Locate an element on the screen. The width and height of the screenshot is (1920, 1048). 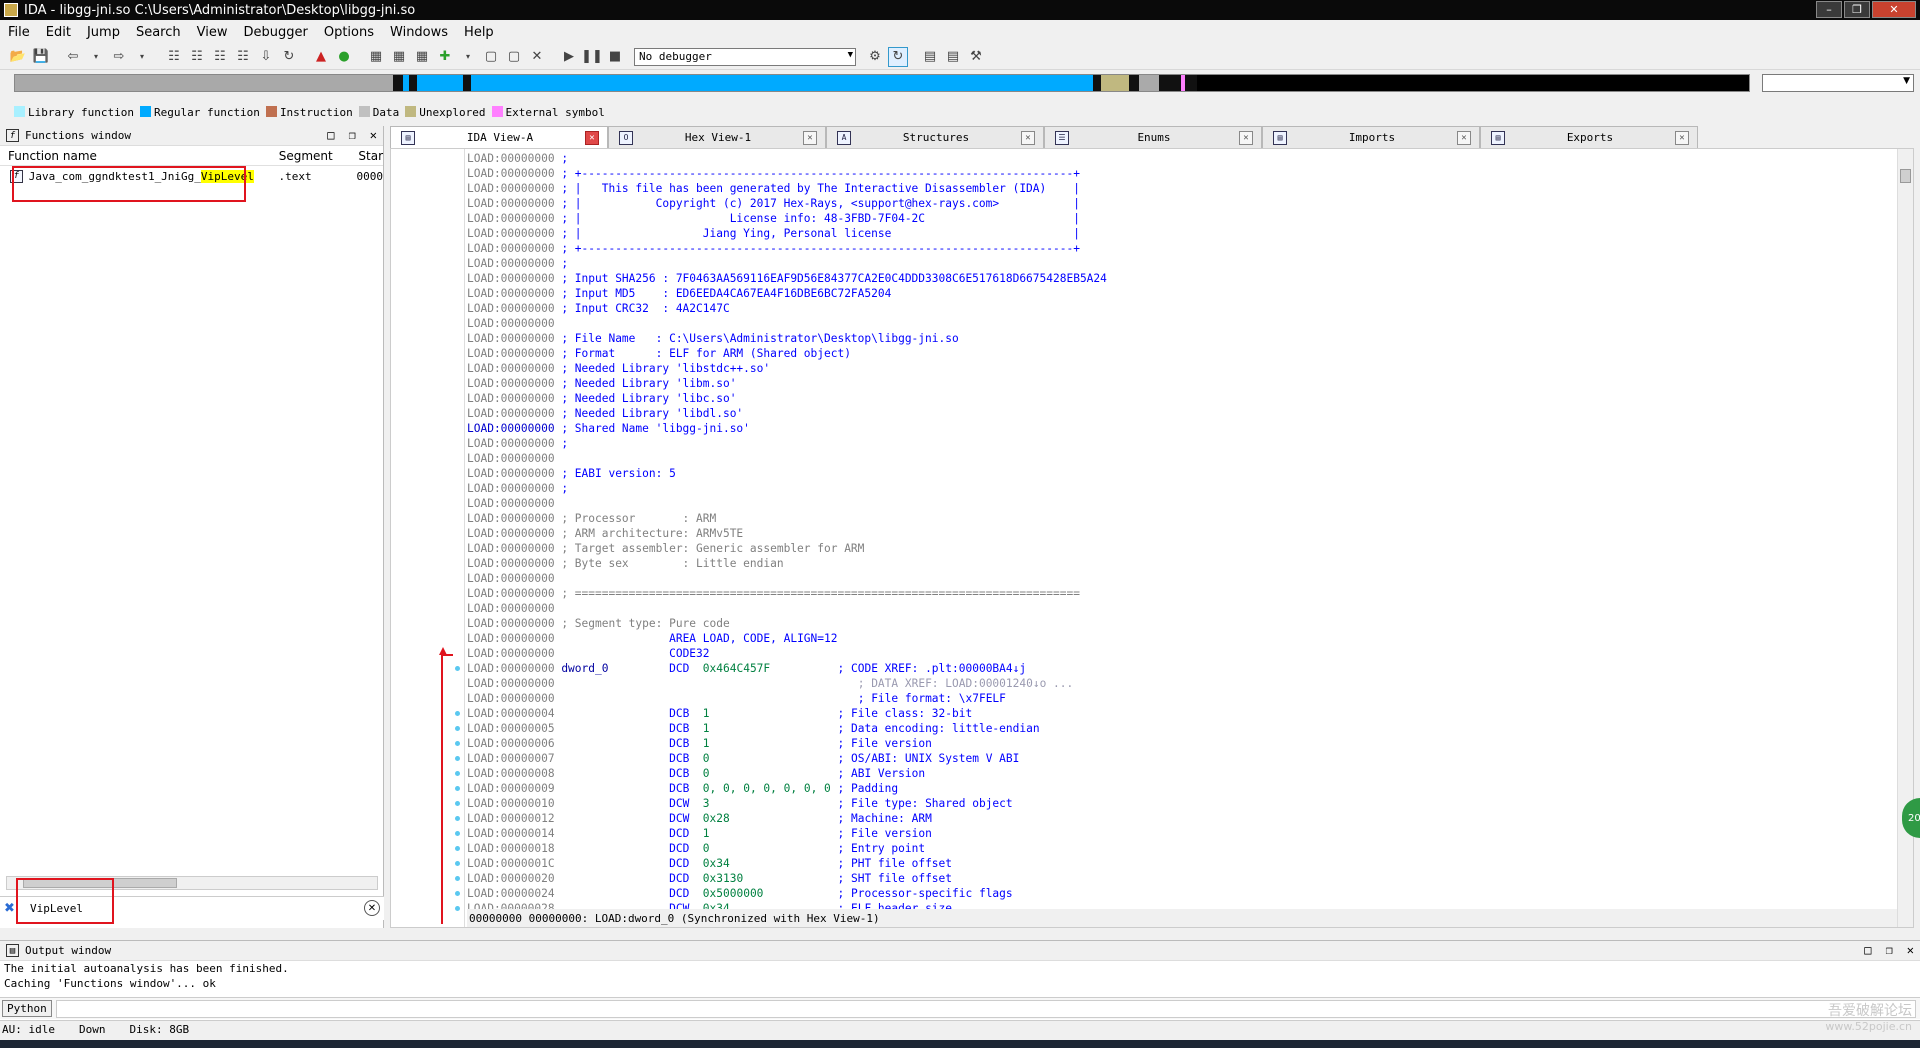
column-start: Star is located at coordinates (366, 156).